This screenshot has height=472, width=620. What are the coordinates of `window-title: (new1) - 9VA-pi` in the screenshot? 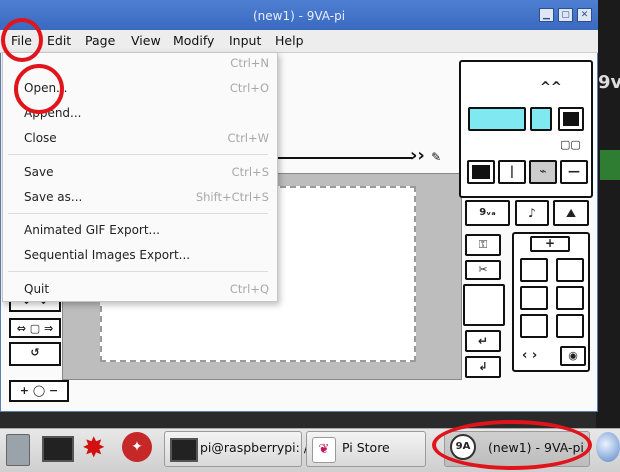 It's located at (299, 16).